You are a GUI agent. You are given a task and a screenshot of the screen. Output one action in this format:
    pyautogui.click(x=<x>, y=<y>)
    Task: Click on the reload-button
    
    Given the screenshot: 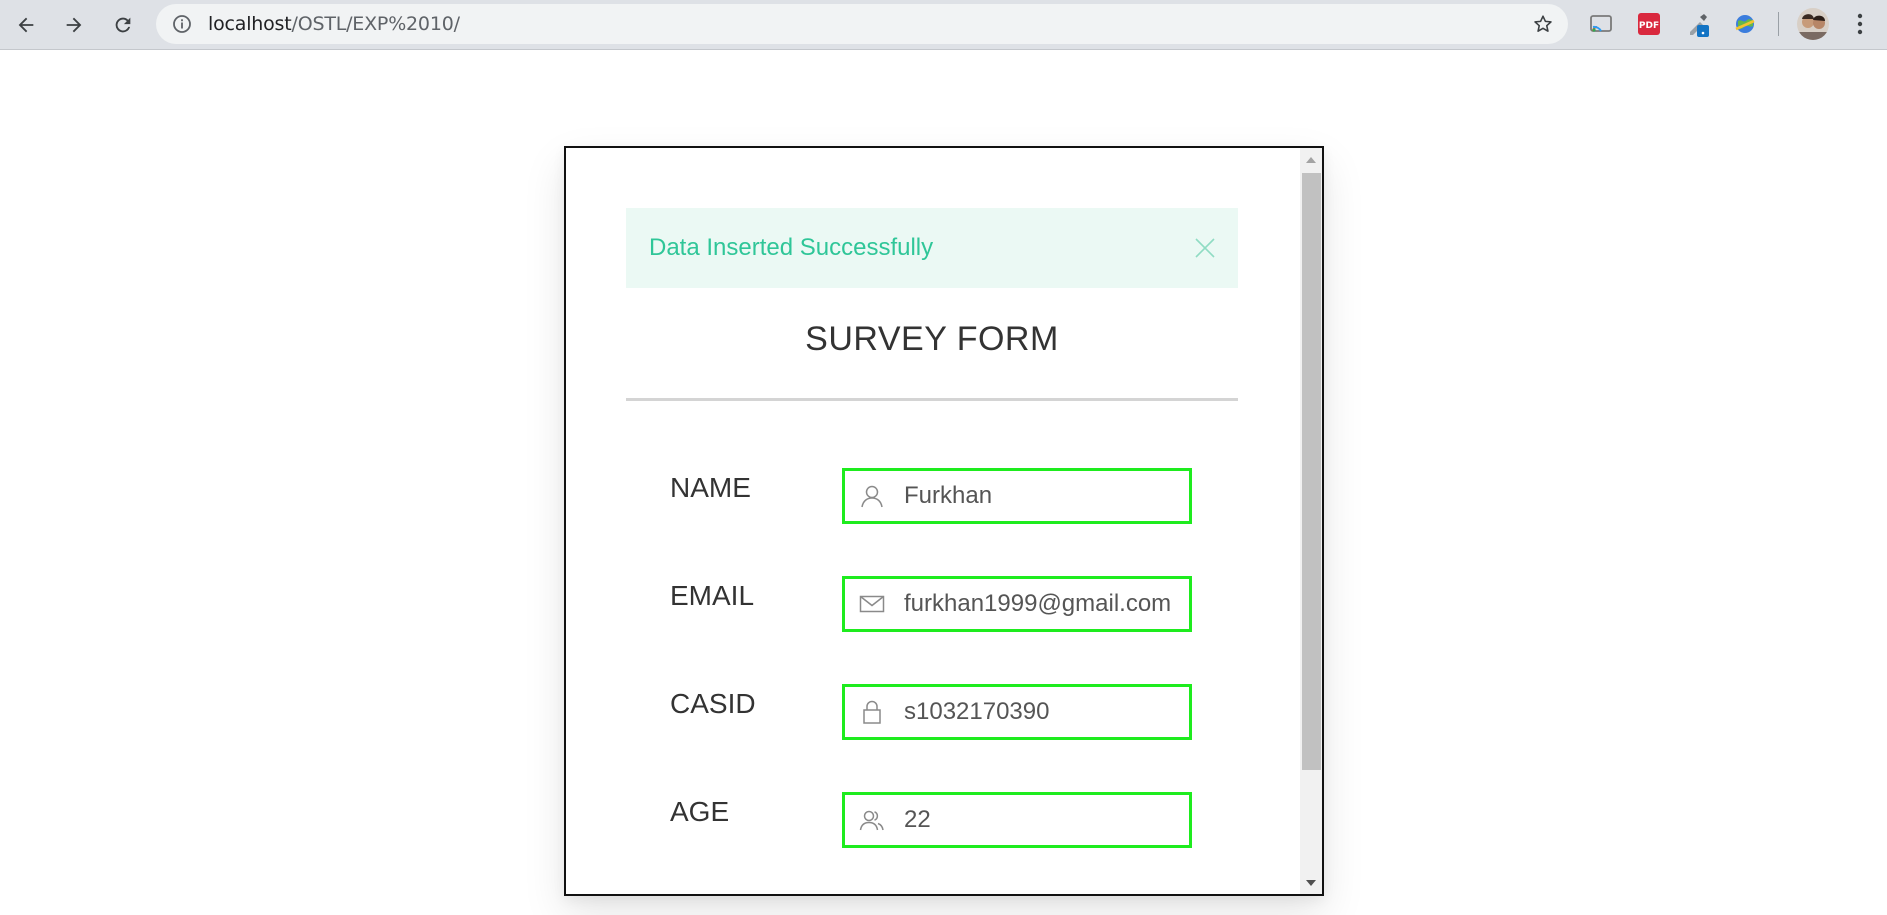 What is the action you would take?
    pyautogui.click(x=123, y=25)
    